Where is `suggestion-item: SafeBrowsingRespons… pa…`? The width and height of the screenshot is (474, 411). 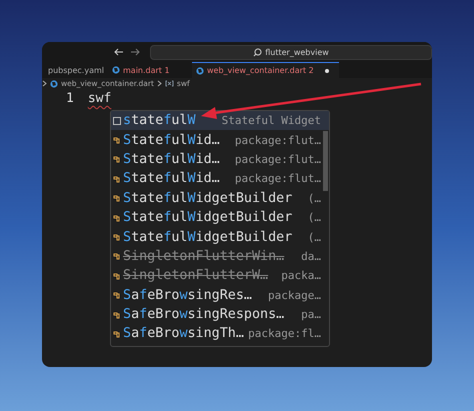 suggestion-item: SafeBrowsingRespons… pa… is located at coordinates (220, 314).